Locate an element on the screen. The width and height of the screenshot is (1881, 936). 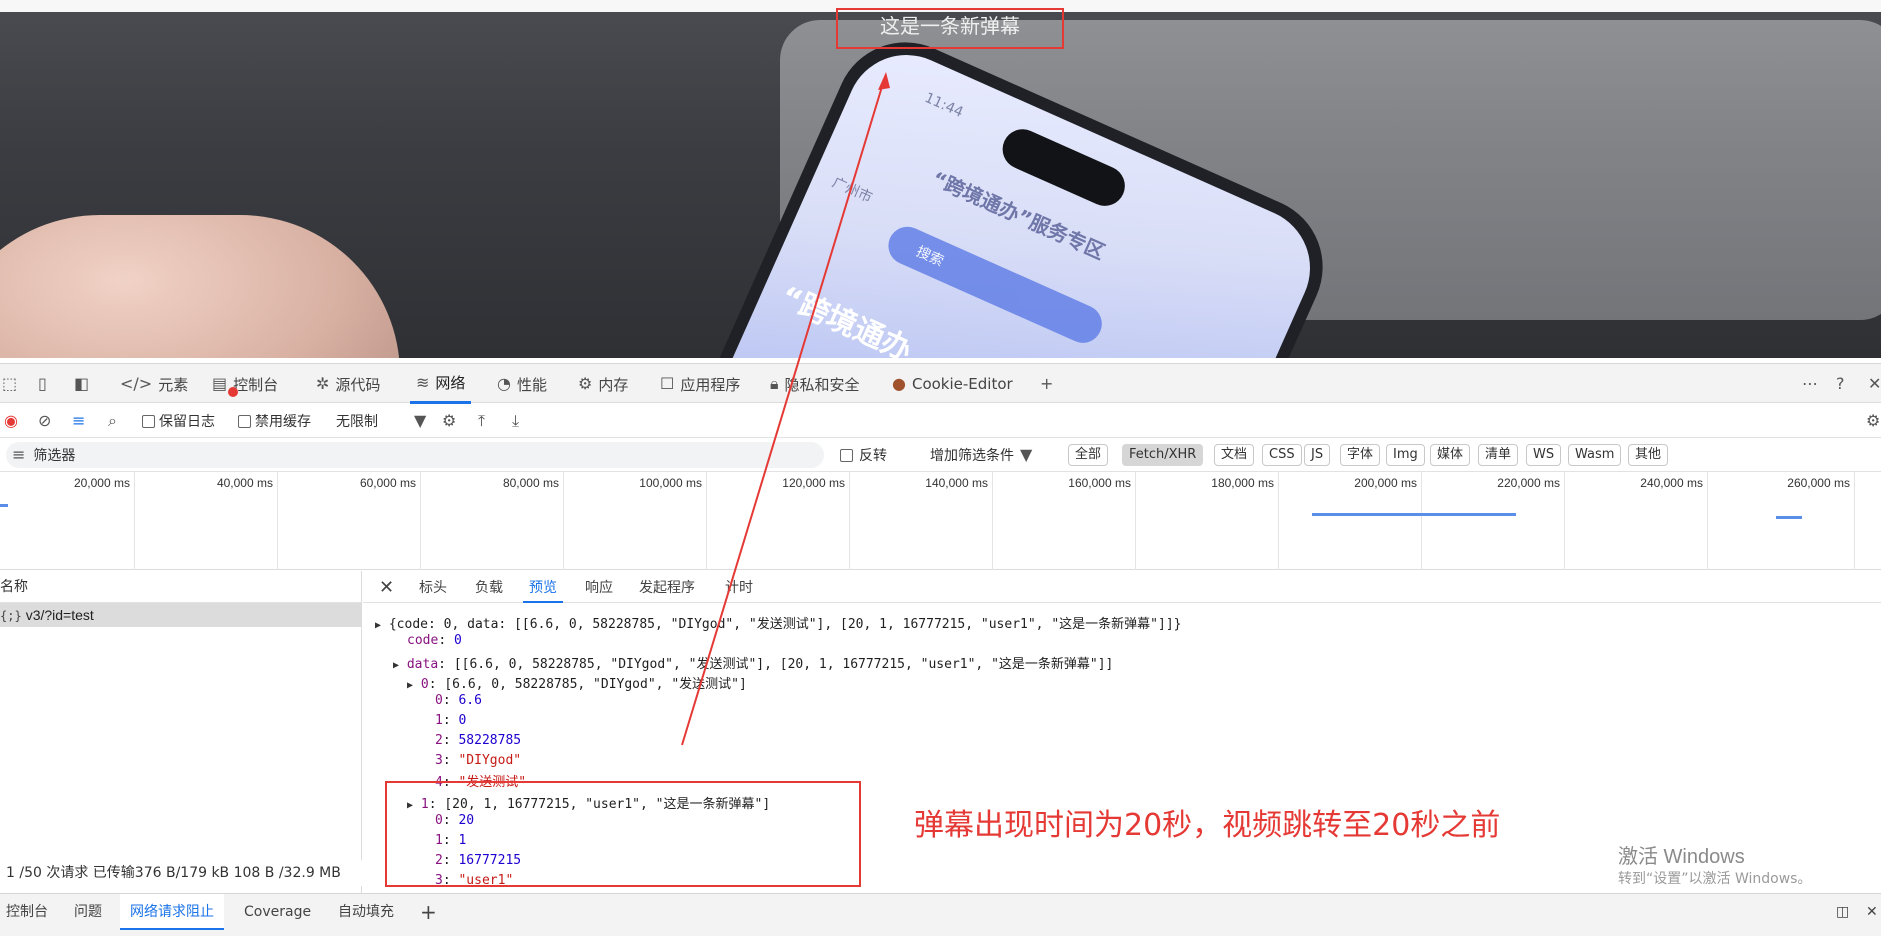
console-icon: ▤ is located at coordinates (220, 383).